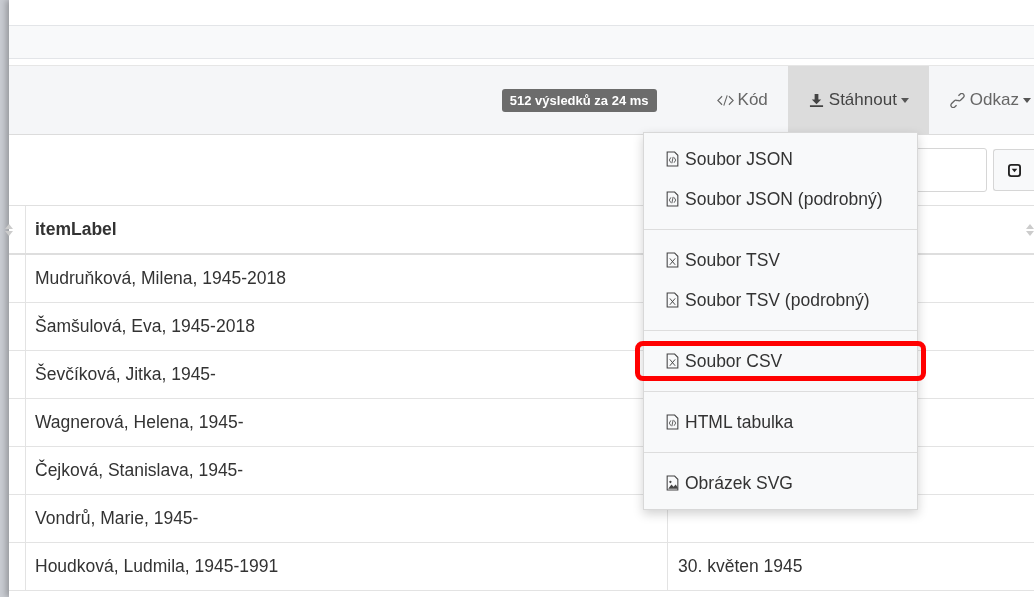  Describe the element at coordinates (139, 422) in the screenshot. I see `table-cell: Wagnerová, Helena, 1945-` at that location.